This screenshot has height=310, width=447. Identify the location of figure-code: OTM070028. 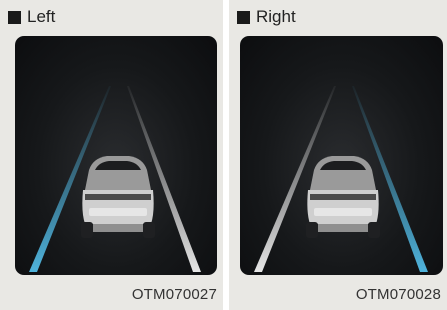
(398, 294).